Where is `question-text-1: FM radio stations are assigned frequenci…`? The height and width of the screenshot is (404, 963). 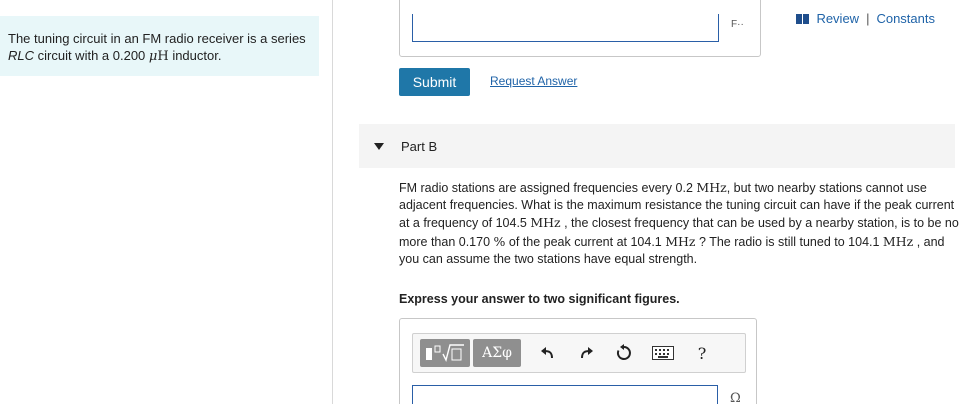 question-text-1: FM radio stations are assigned frequenci… is located at coordinates (548, 188).